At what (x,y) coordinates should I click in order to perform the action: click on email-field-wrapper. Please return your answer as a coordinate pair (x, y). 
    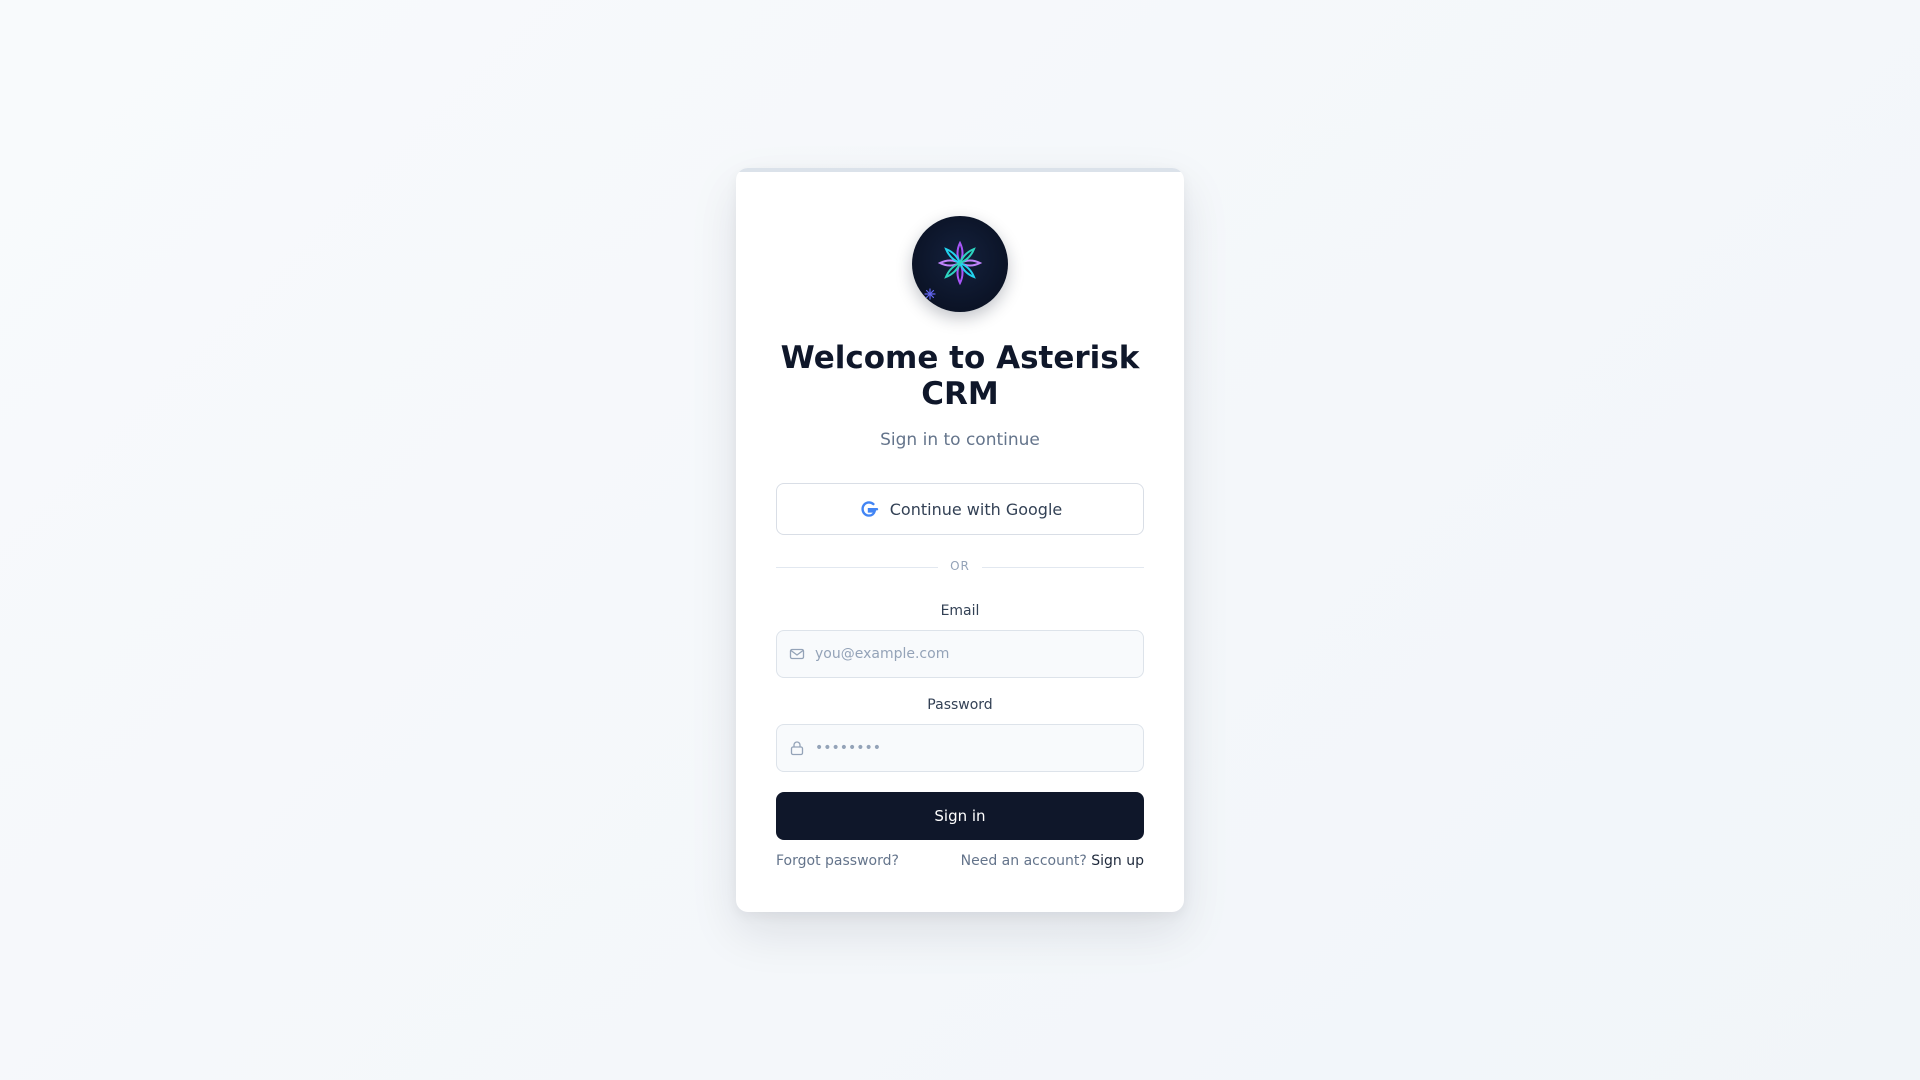
    Looking at the image, I should click on (960, 654).